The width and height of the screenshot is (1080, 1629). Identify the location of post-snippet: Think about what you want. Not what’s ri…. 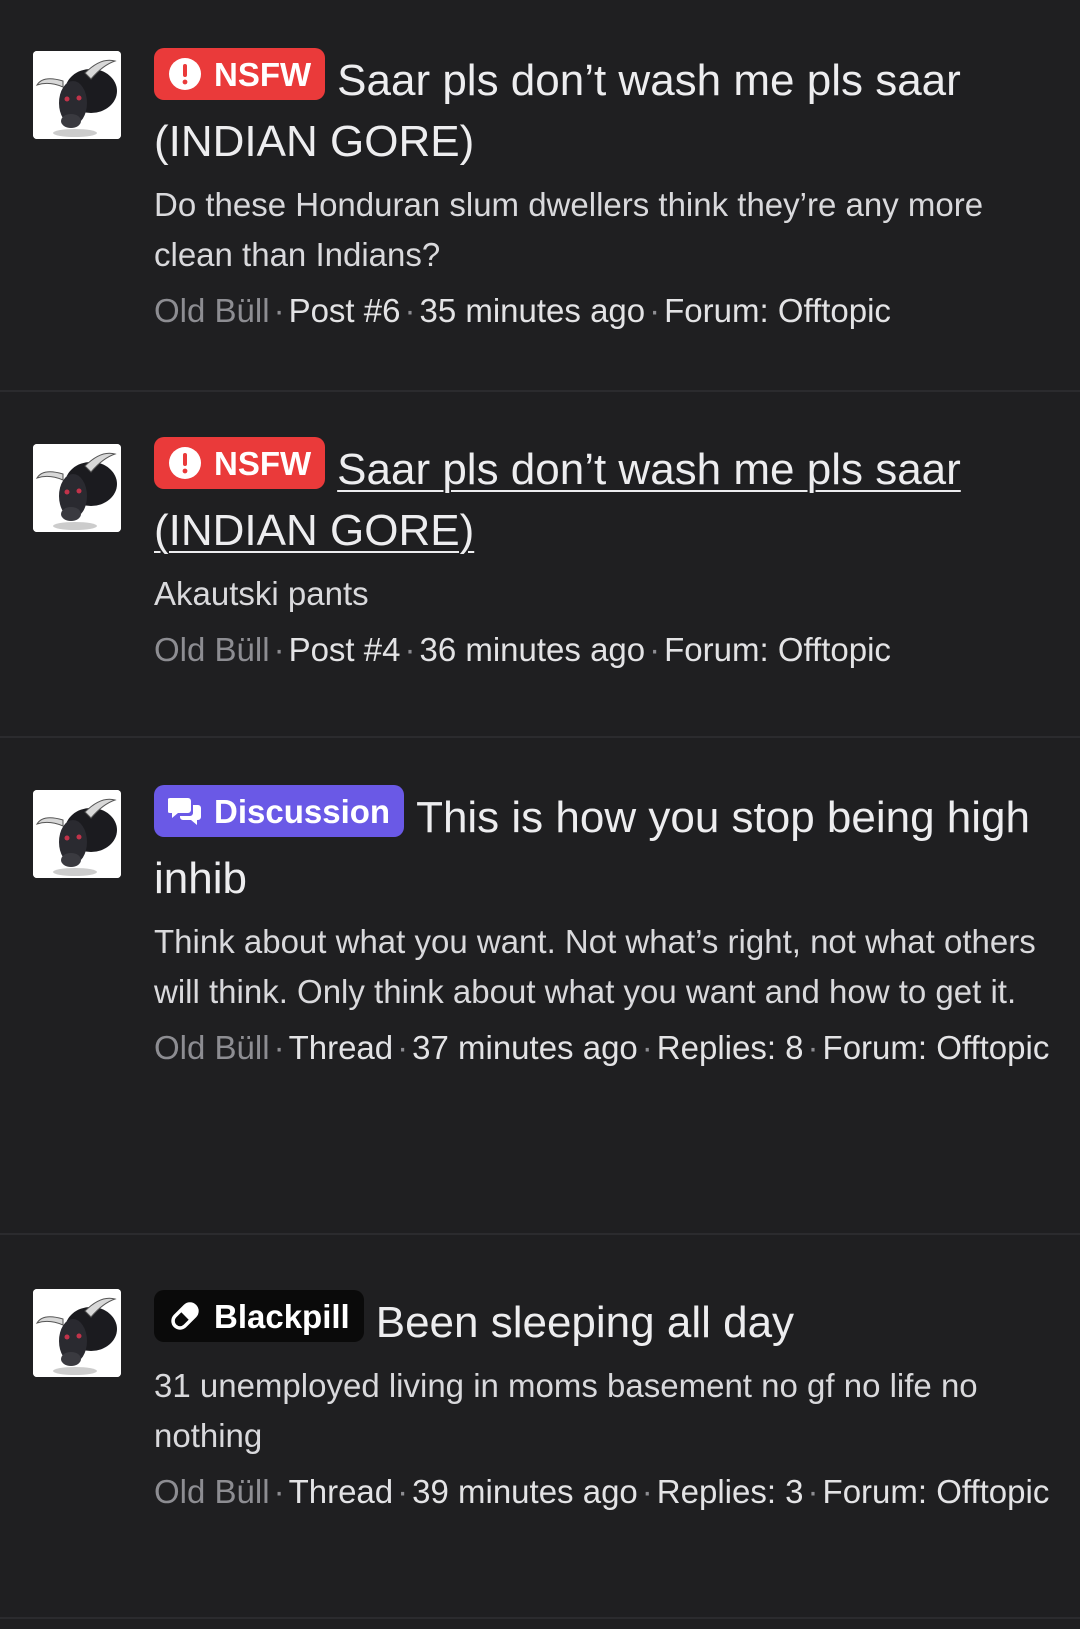
(595, 966).